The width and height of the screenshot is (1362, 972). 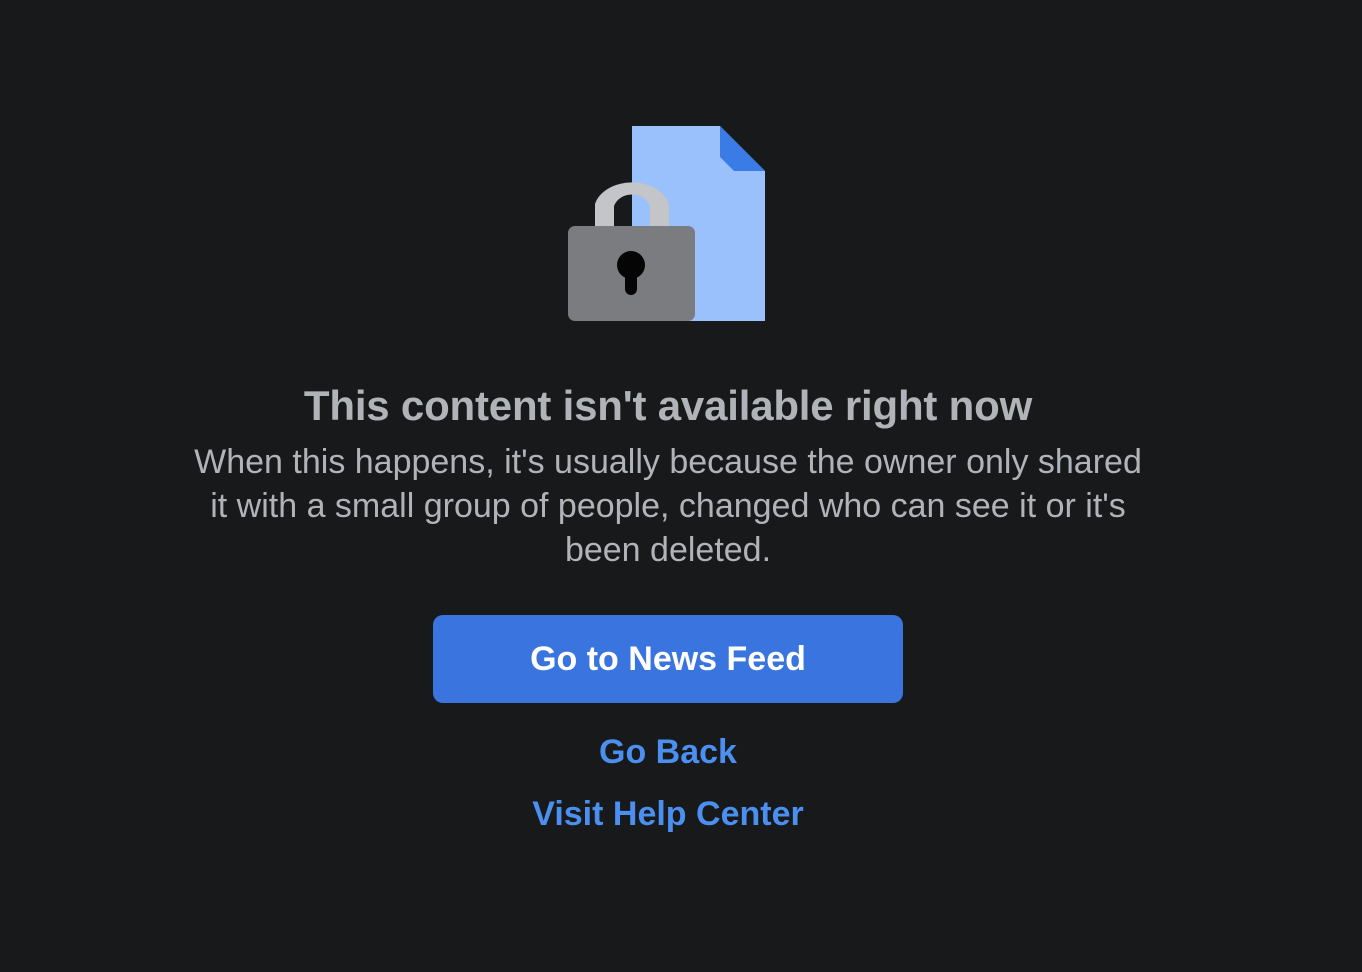 I want to click on go-back-link: Go Back, so click(x=668, y=752).